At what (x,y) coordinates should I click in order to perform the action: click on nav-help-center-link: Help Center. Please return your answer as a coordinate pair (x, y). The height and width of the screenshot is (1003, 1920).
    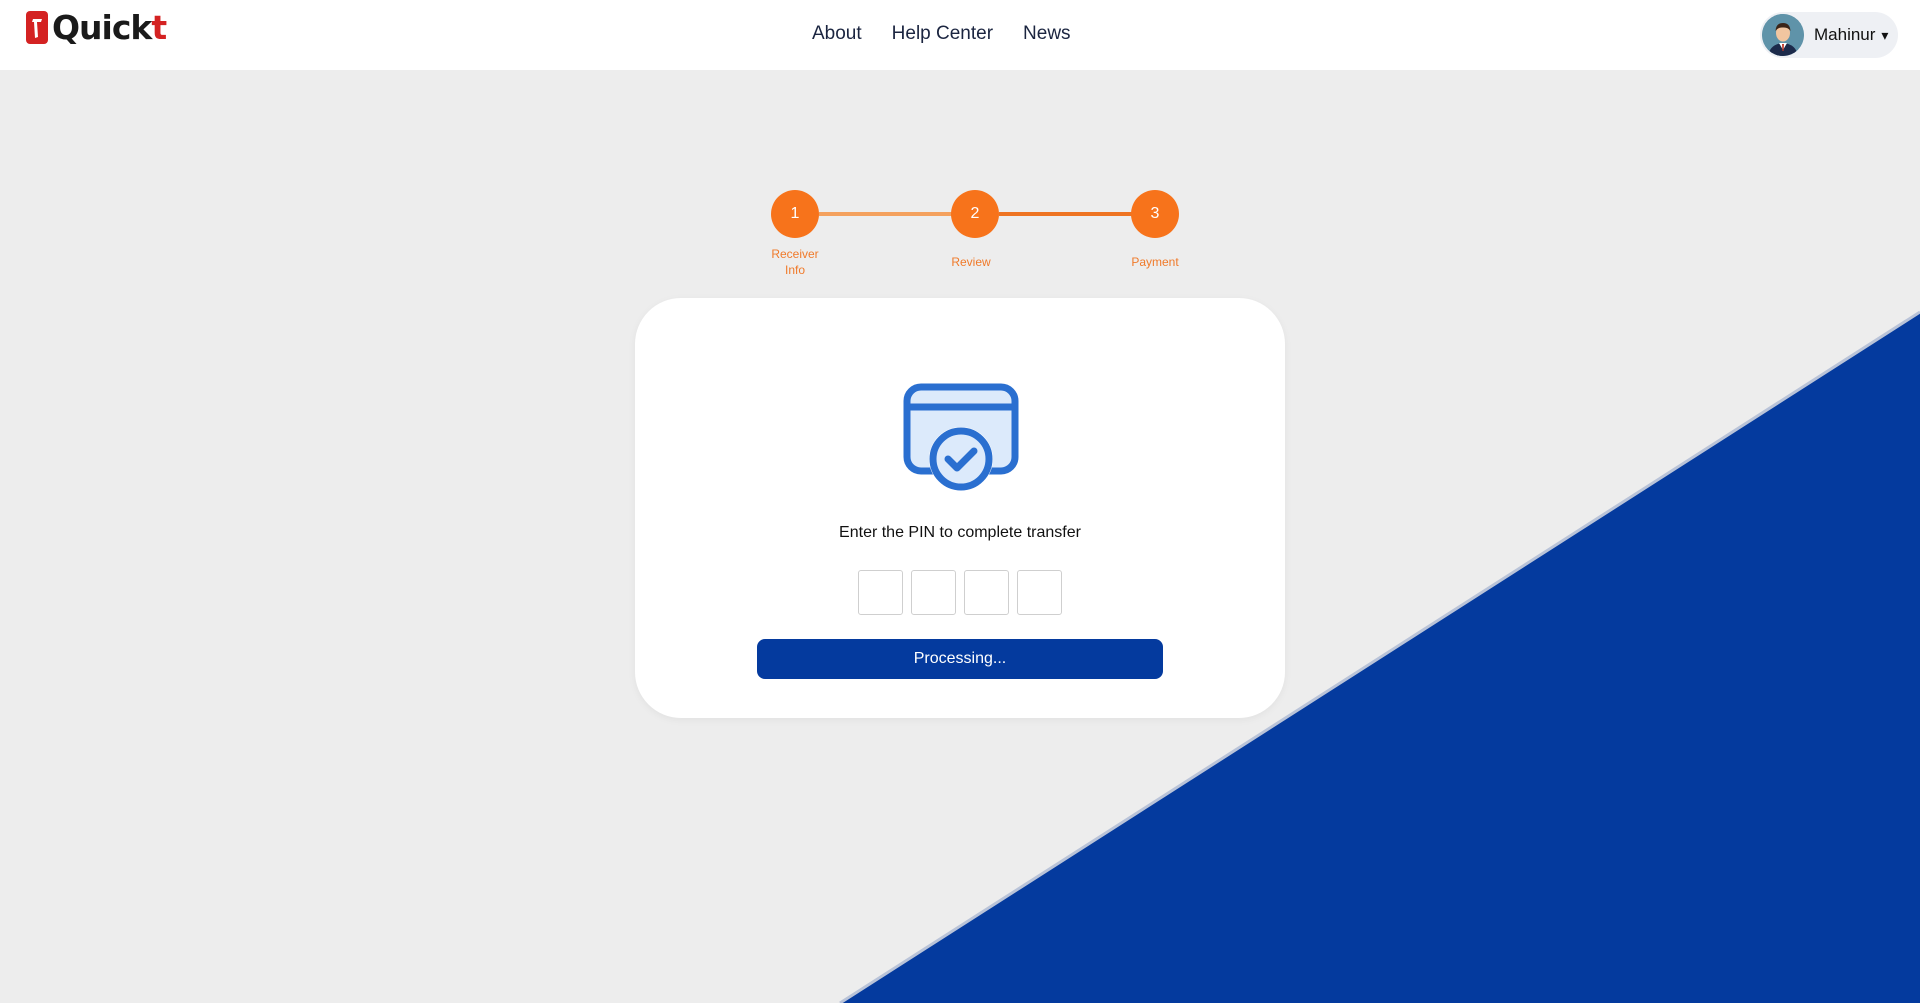
    Looking at the image, I should click on (942, 34).